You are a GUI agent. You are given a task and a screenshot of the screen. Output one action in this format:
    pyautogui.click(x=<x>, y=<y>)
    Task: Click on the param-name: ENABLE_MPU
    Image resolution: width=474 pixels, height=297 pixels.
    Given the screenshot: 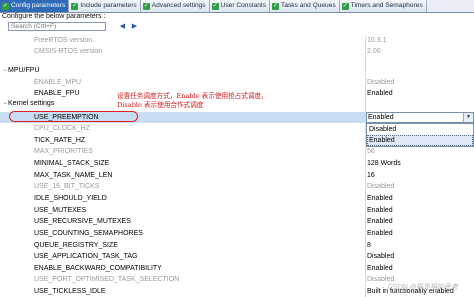 What is the action you would take?
    pyautogui.click(x=58, y=82)
    